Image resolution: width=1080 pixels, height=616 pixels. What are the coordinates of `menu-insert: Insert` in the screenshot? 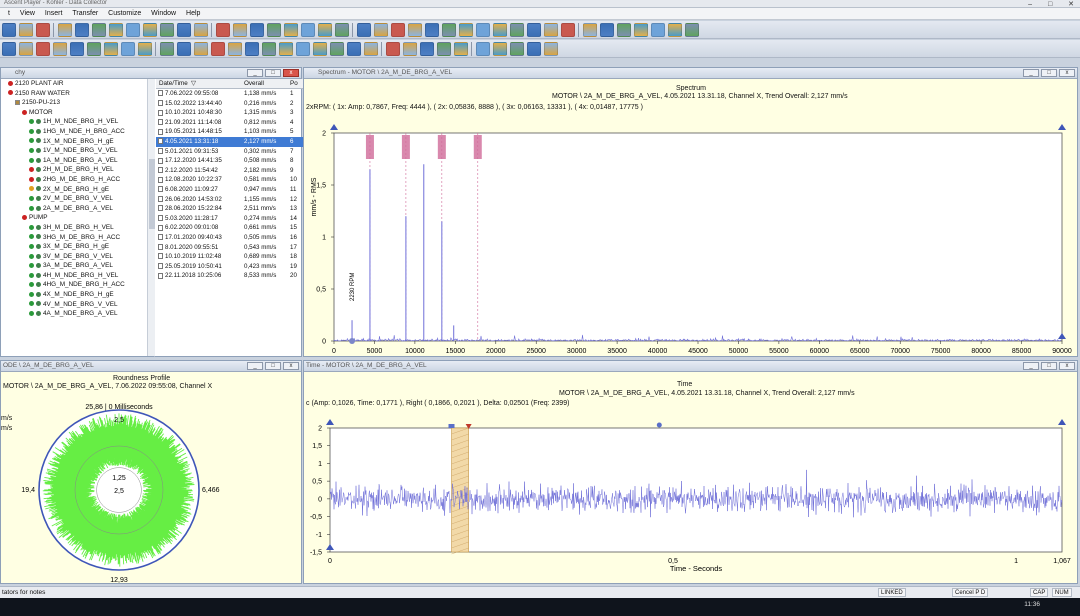 It's located at (54, 14).